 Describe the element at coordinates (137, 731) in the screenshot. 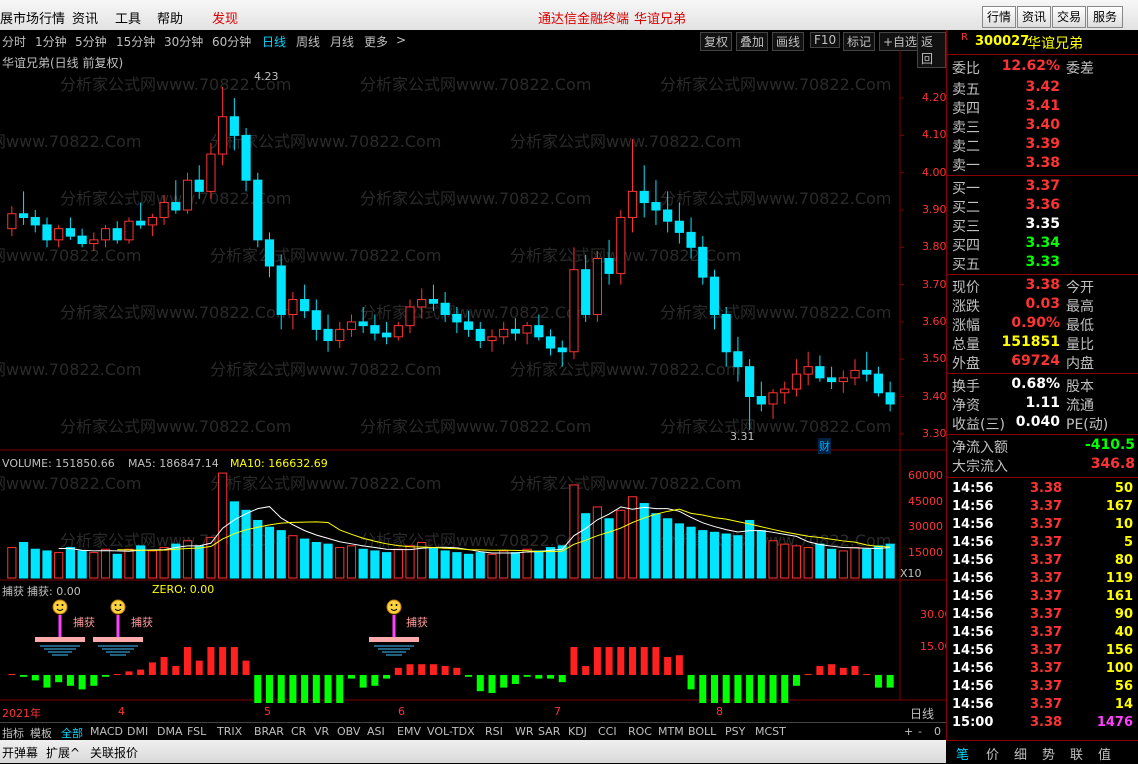

I see `indicator-tab: DMI` at that location.